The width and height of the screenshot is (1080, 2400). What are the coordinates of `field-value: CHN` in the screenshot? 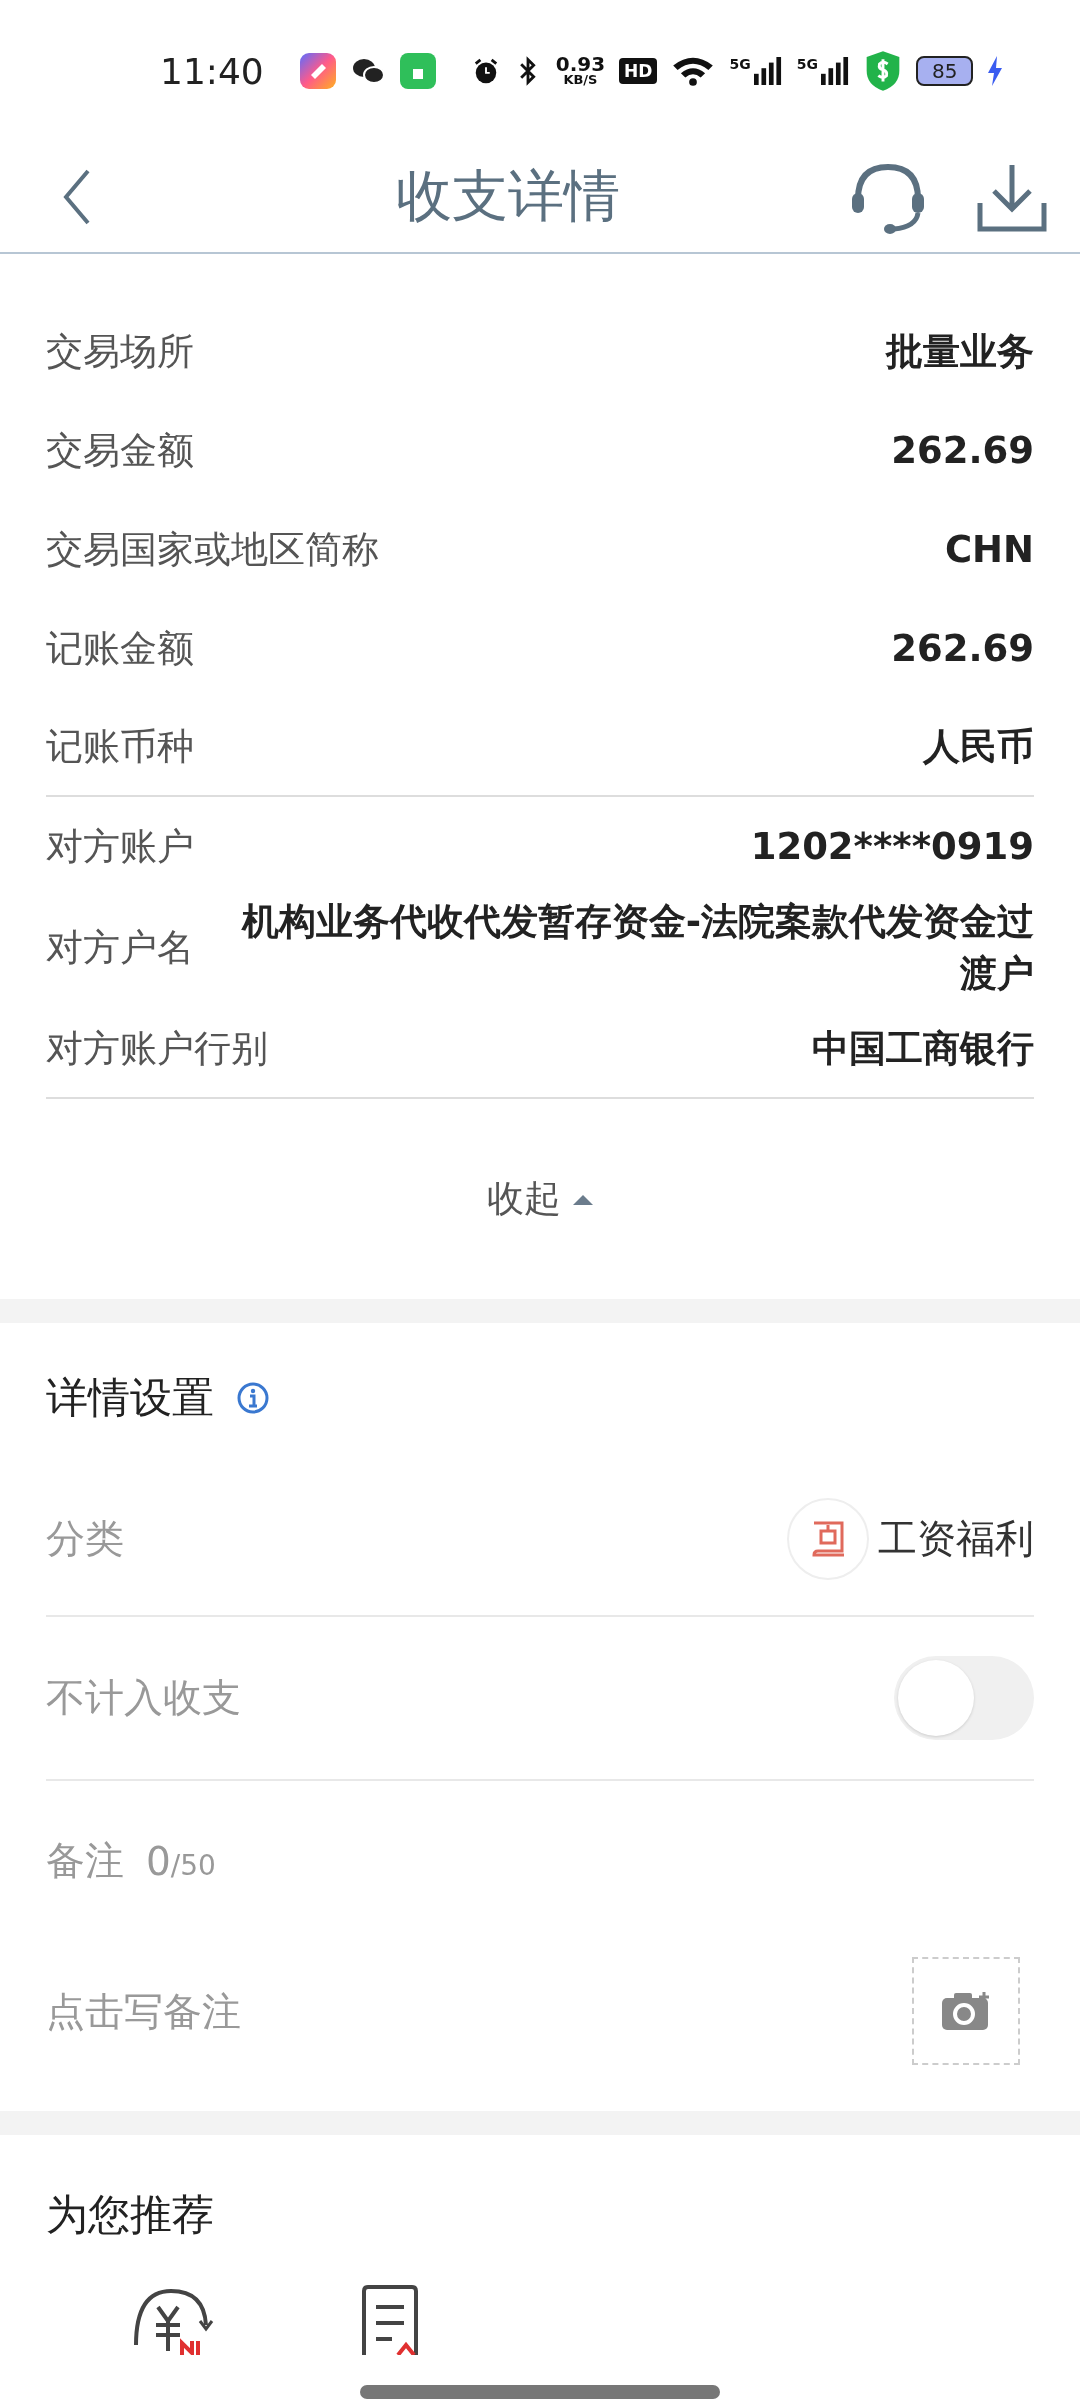 It's located at (989, 549).